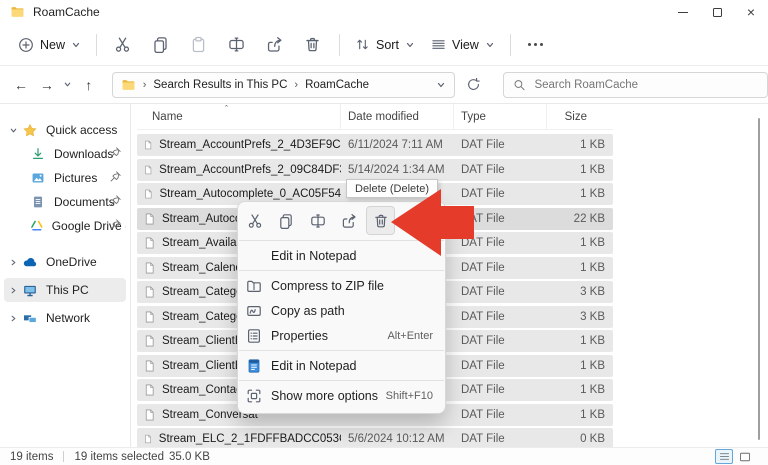 Image resolution: width=768 pixels, height=465 pixels. I want to click on sidebar-item-this-pc: This PC, so click(65, 290).